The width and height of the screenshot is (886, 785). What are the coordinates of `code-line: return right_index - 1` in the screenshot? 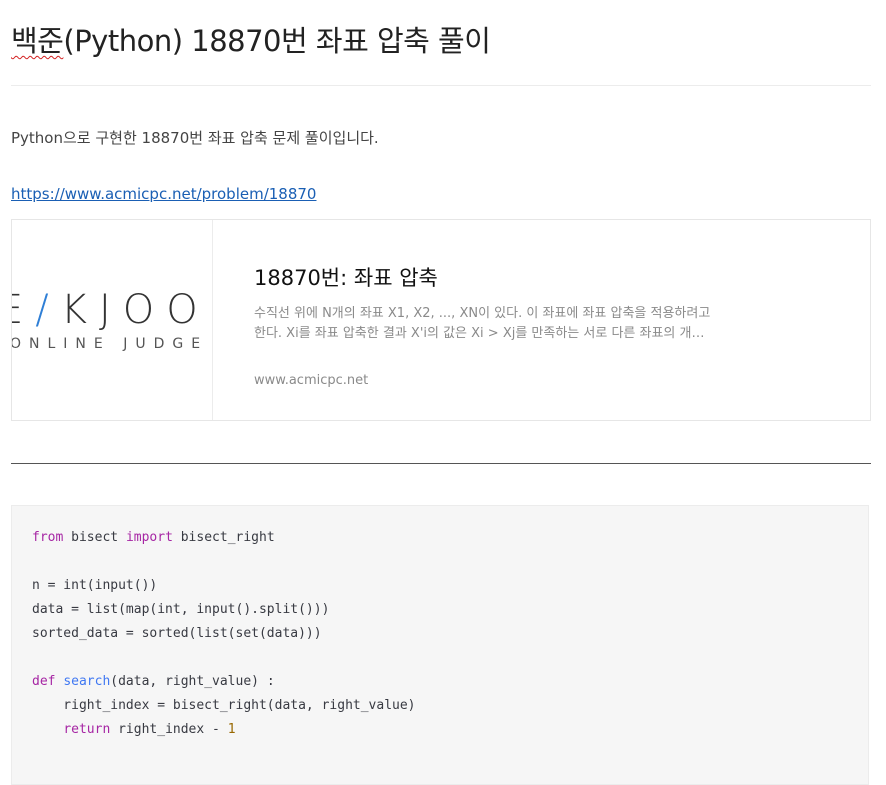 It's located at (149, 729).